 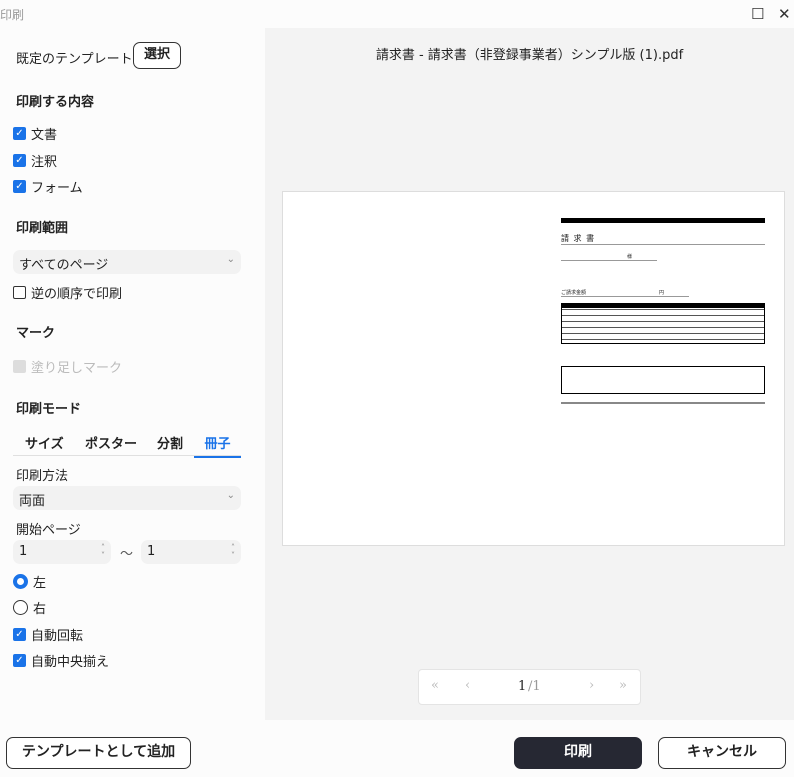 What do you see at coordinates (467, 685) in the screenshot?
I see `prev-page-icon: ‹` at bounding box center [467, 685].